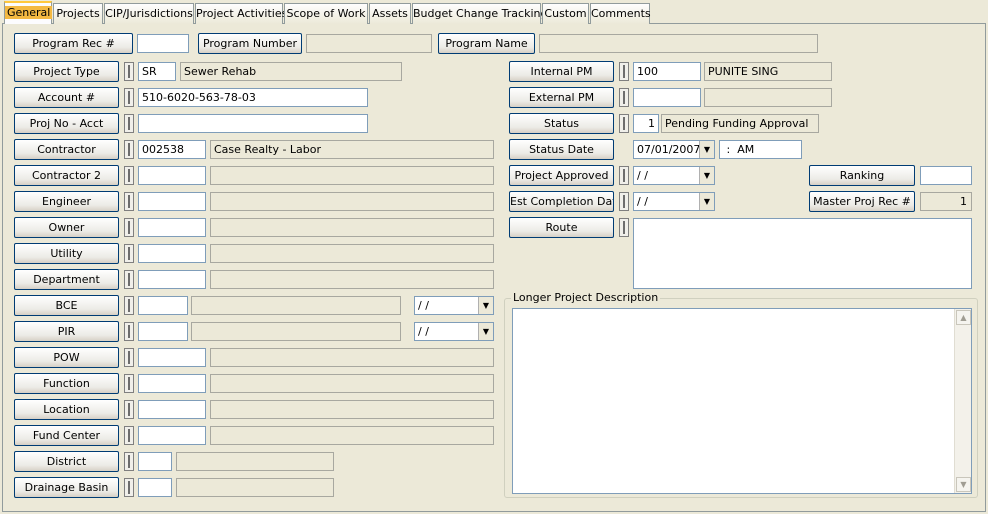 This screenshot has width=988, height=514. What do you see at coordinates (250, 43) in the screenshot?
I see `program-number-button: Program Number` at bounding box center [250, 43].